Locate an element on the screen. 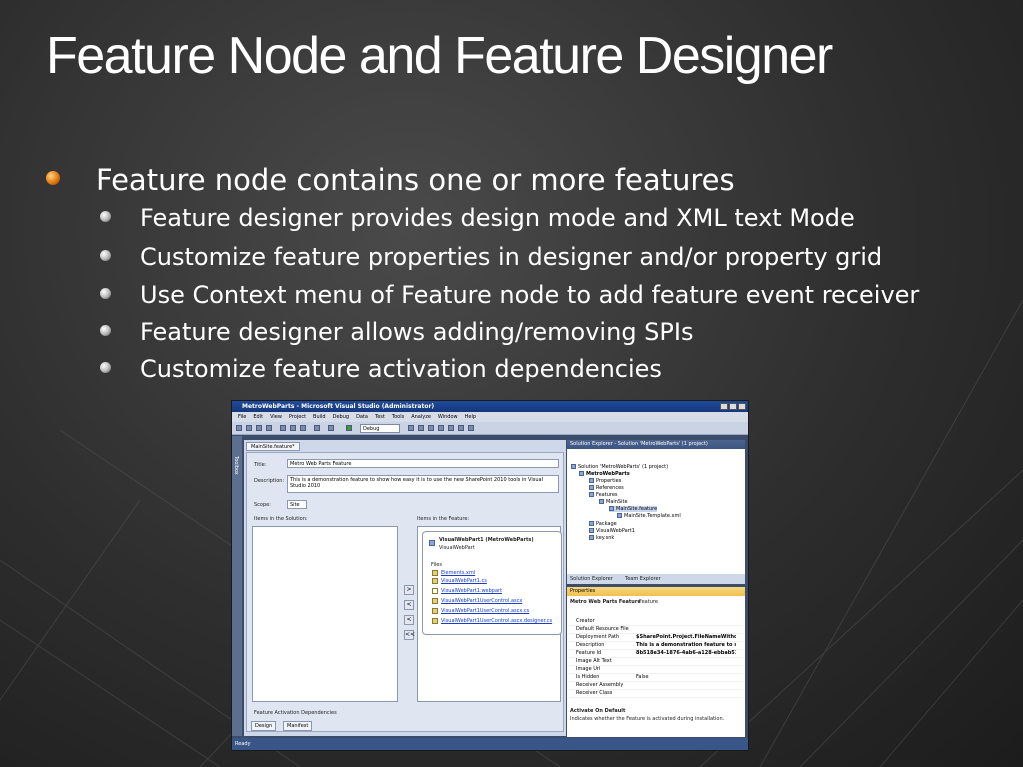  property-row: Image Alt Text is located at coordinates (656, 662).